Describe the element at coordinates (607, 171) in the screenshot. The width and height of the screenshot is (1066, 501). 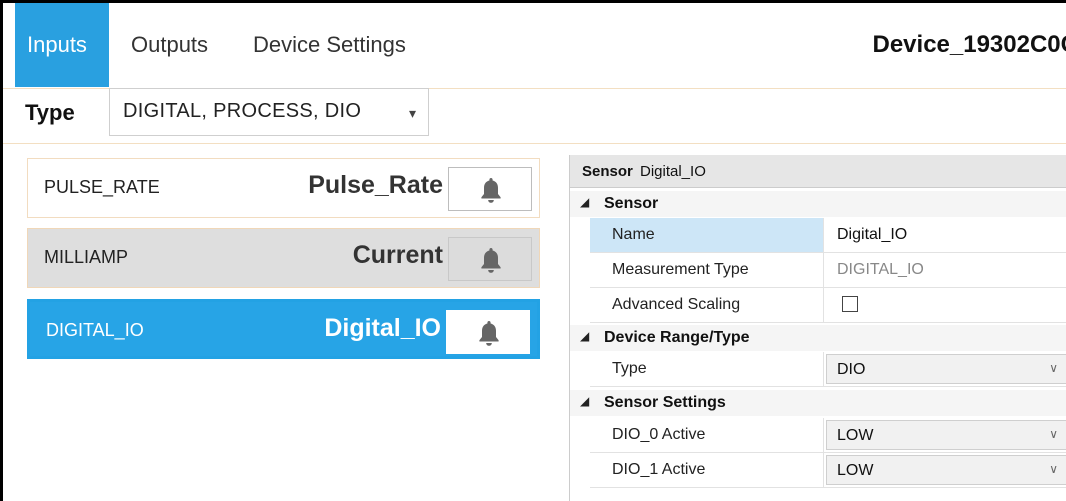
I see `header-type: Sensor` at that location.